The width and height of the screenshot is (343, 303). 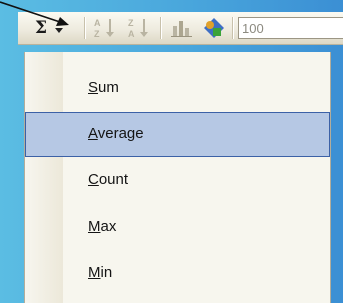 I want to click on menu-item-sum: Sum, so click(x=177, y=88).